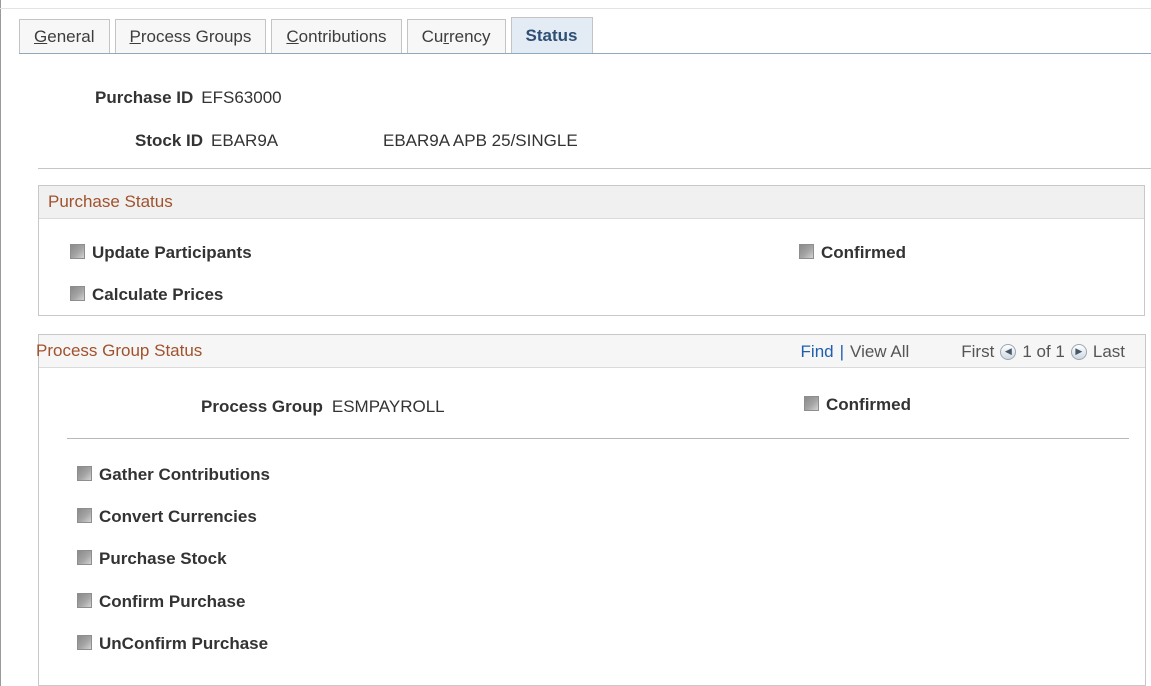 This screenshot has width=1151, height=686. I want to click on convert-currencies-checkbox: Convert Currencies, so click(167, 517).